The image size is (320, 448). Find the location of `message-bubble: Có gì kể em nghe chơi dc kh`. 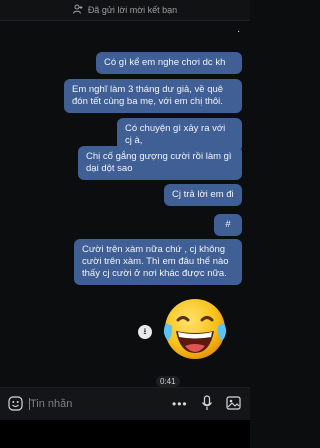

message-bubble: Có gì kể em nghe chơi dc kh is located at coordinates (169, 63).